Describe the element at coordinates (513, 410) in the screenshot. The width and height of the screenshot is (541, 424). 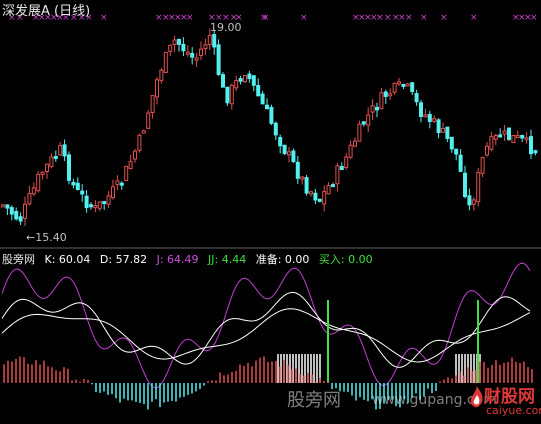
I see `logo-url: caiyue.com` at that location.